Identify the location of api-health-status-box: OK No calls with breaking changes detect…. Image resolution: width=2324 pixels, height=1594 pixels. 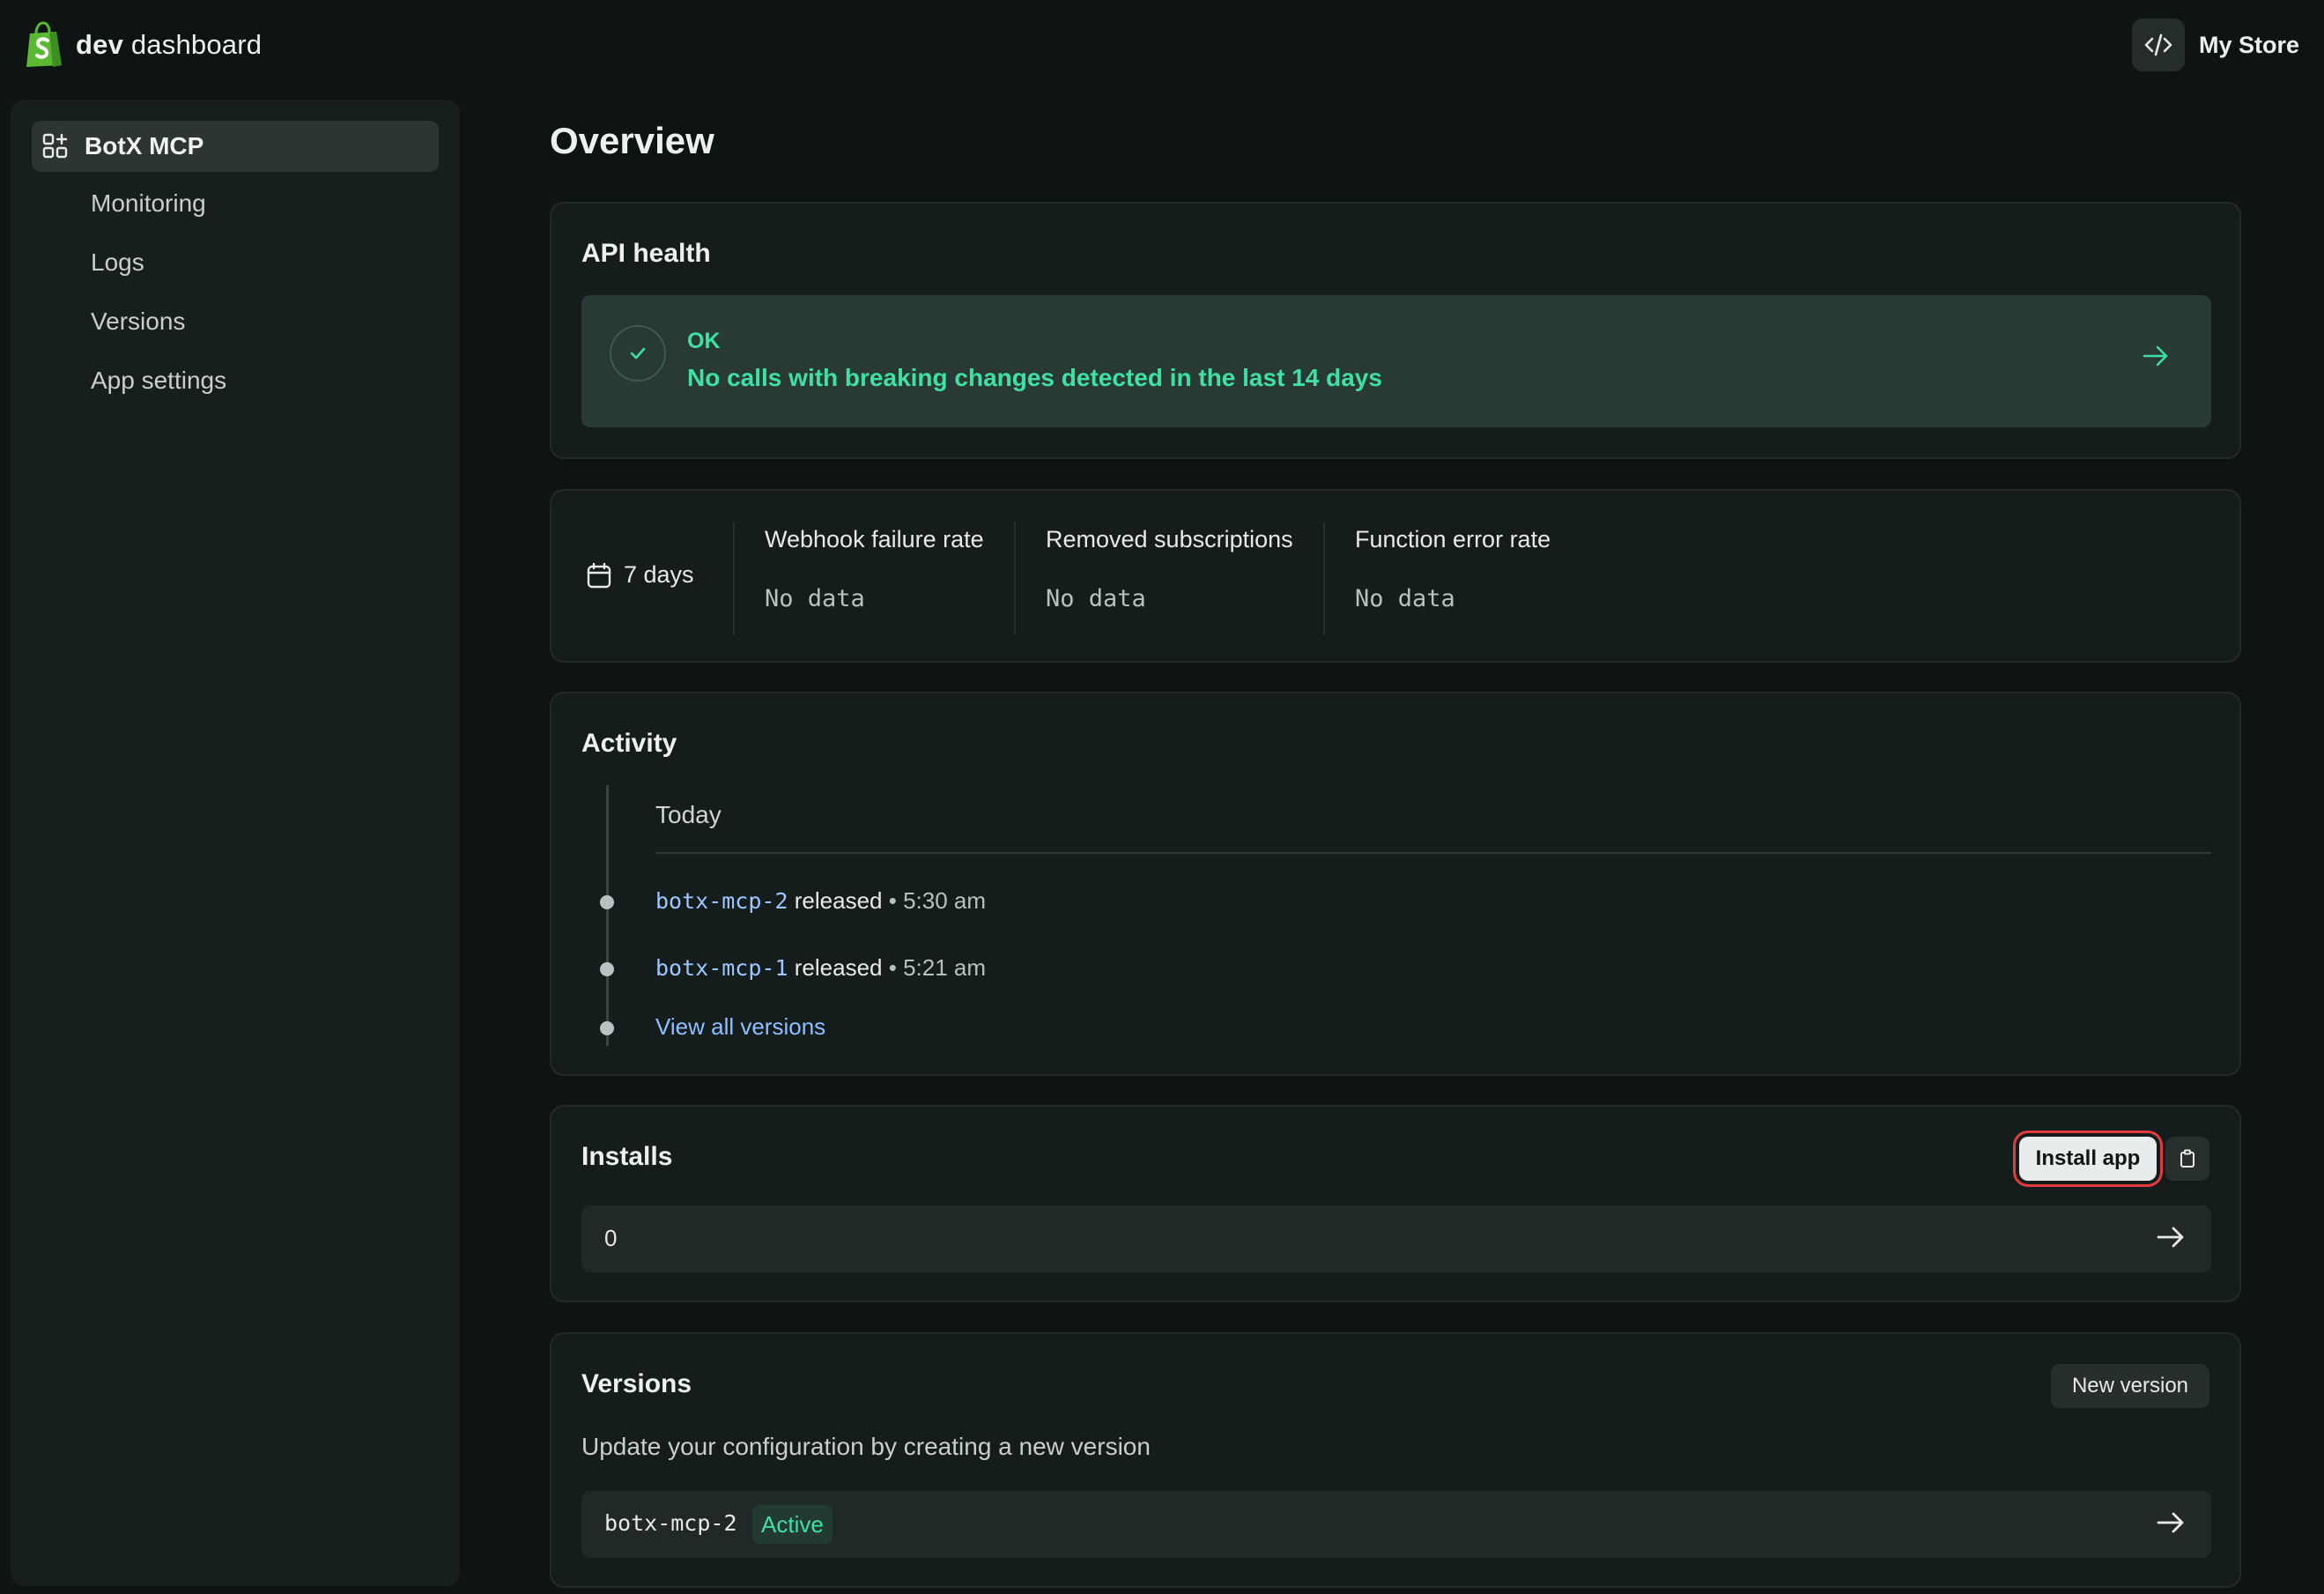
(1396, 361).